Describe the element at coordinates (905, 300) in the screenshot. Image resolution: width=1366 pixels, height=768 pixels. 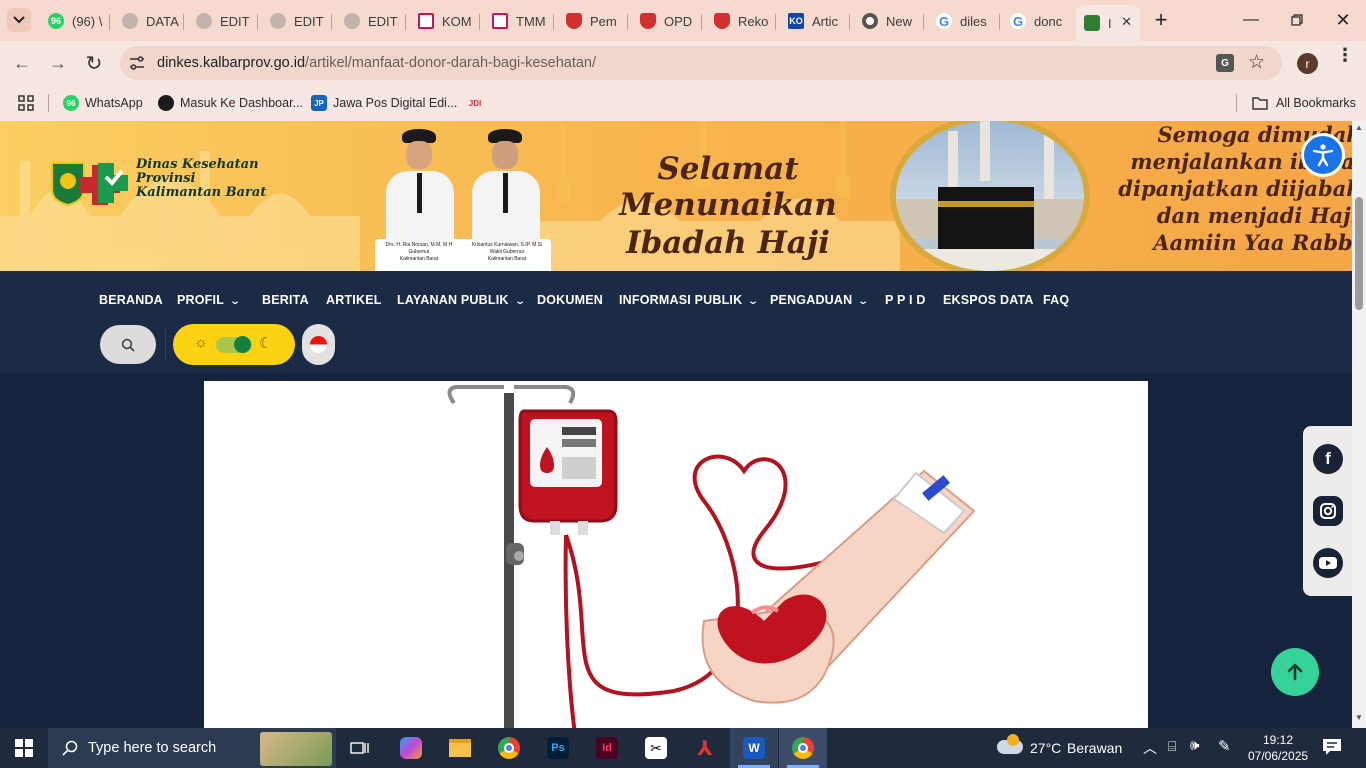
I see `nav-ppid: P P I D` at that location.